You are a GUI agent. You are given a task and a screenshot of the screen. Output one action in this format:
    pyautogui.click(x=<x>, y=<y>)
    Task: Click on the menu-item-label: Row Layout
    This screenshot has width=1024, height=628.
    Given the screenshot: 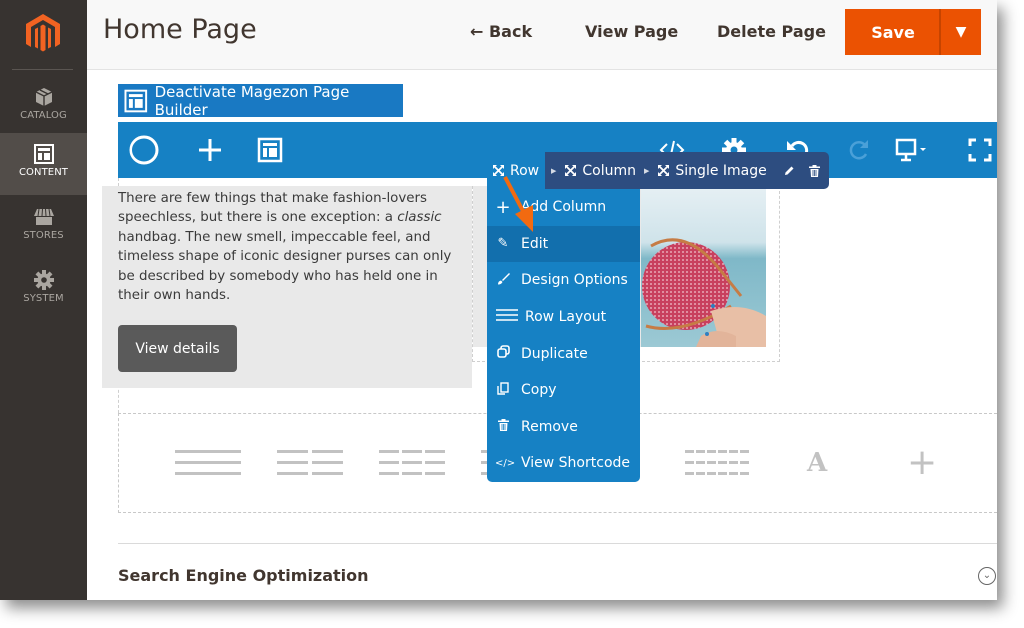 What is the action you would take?
    pyautogui.click(x=566, y=317)
    